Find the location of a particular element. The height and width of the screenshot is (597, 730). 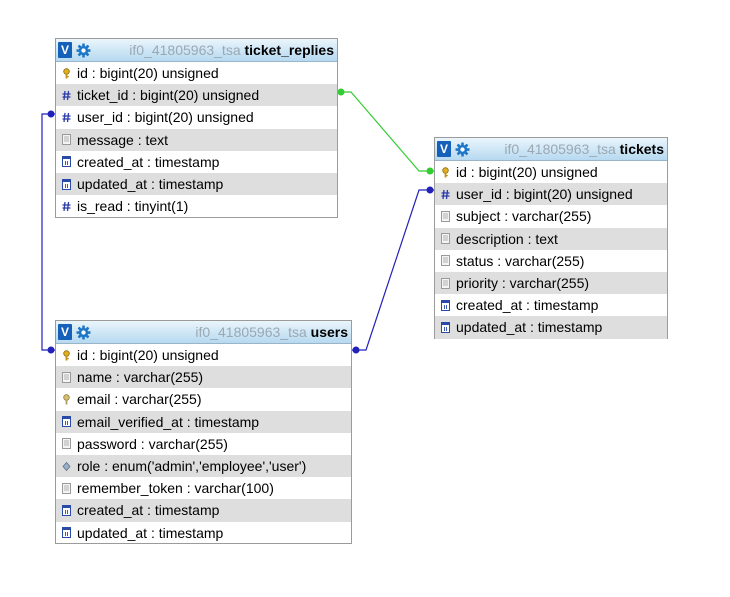

table-title: if0_41805963_tsa tickets is located at coordinates (568, 149).